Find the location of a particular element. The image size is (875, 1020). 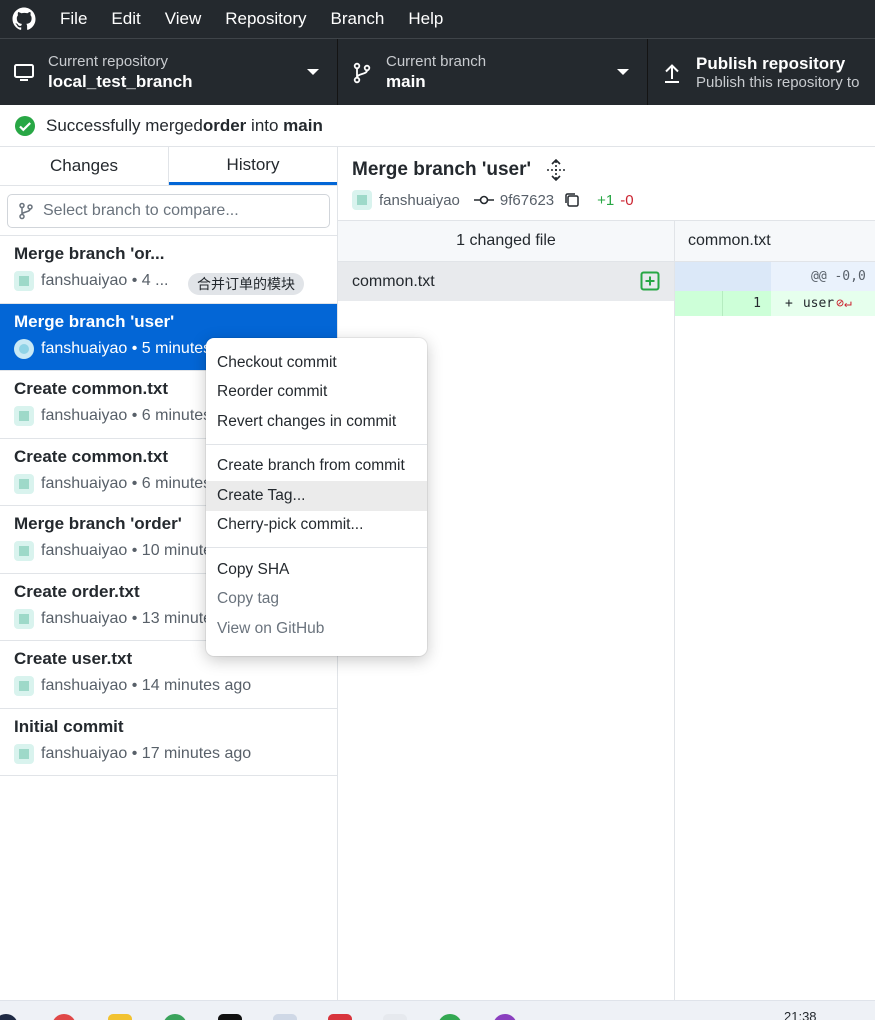

diff-added-line: 1 + user ⊘↵ is located at coordinates (775, 303).